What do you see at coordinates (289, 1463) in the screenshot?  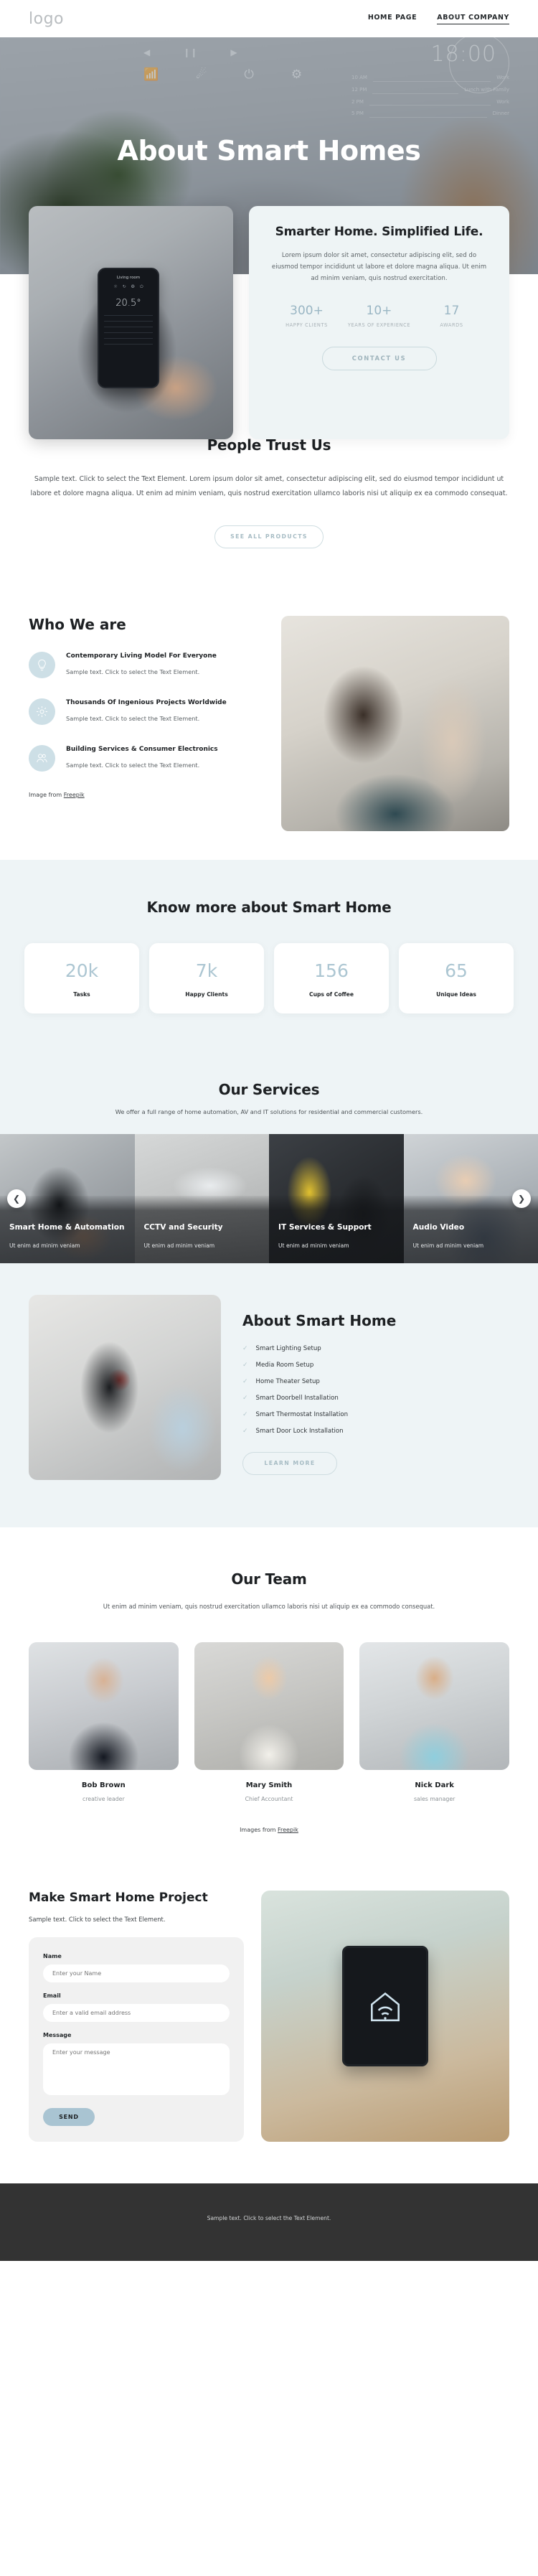 I see `learn-more-button: LEARN MORE` at bounding box center [289, 1463].